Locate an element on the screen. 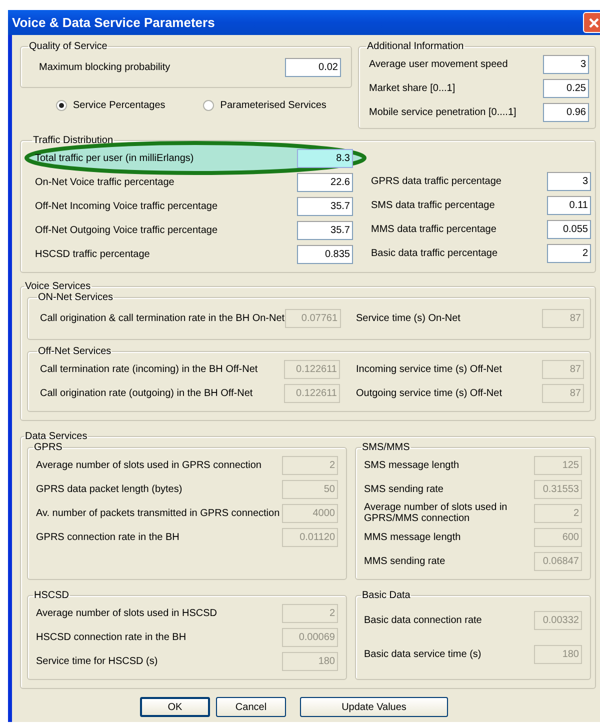  group-title: Data Services is located at coordinates (56, 436).